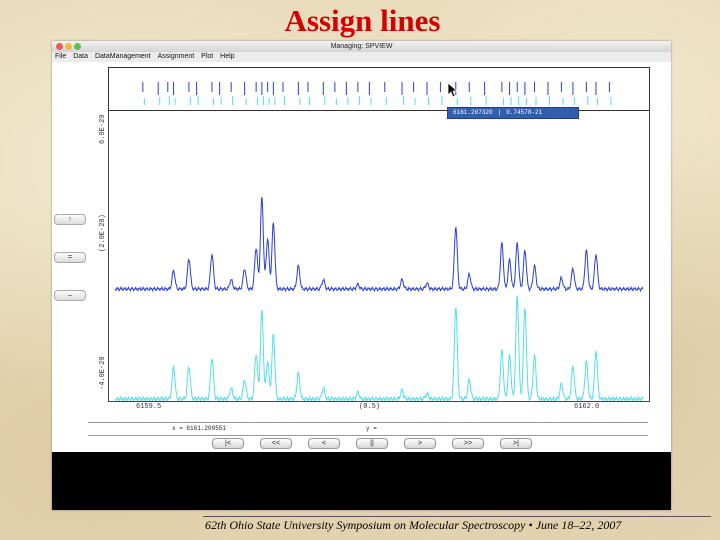  What do you see at coordinates (276, 443) in the screenshot?
I see `fast-back-button: <<` at bounding box center [276, 443].